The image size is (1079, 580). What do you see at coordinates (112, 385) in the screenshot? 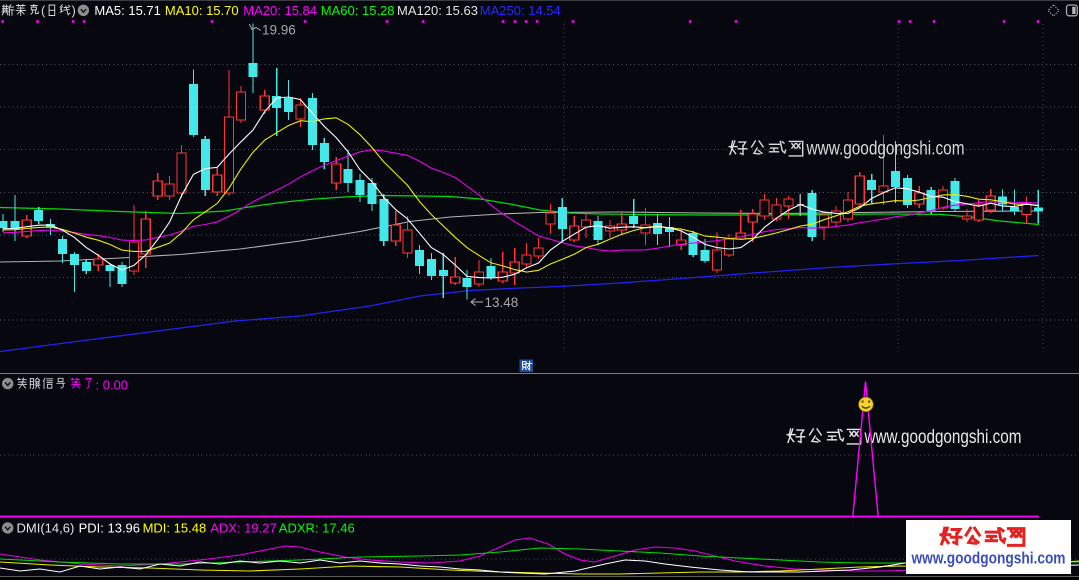
I see `svg-text:: 0.00: : 0.00` at bounding box center [112, 385].